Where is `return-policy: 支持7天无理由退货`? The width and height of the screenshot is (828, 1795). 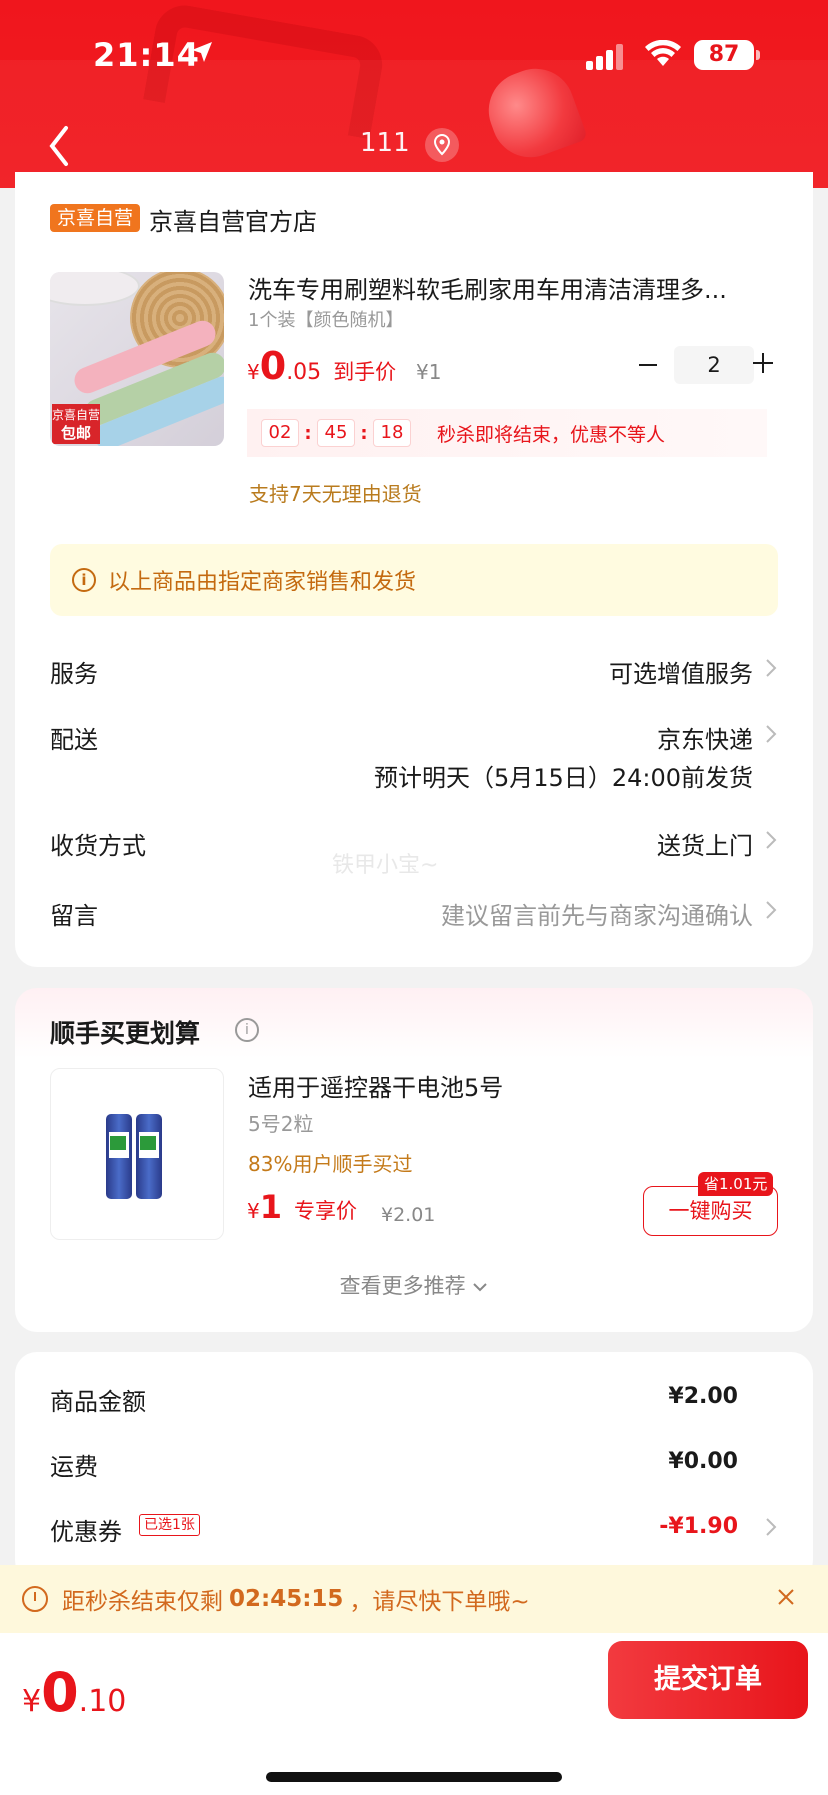
return-policy: 支持7天无理由退货 is located at coordinates (335, 494).